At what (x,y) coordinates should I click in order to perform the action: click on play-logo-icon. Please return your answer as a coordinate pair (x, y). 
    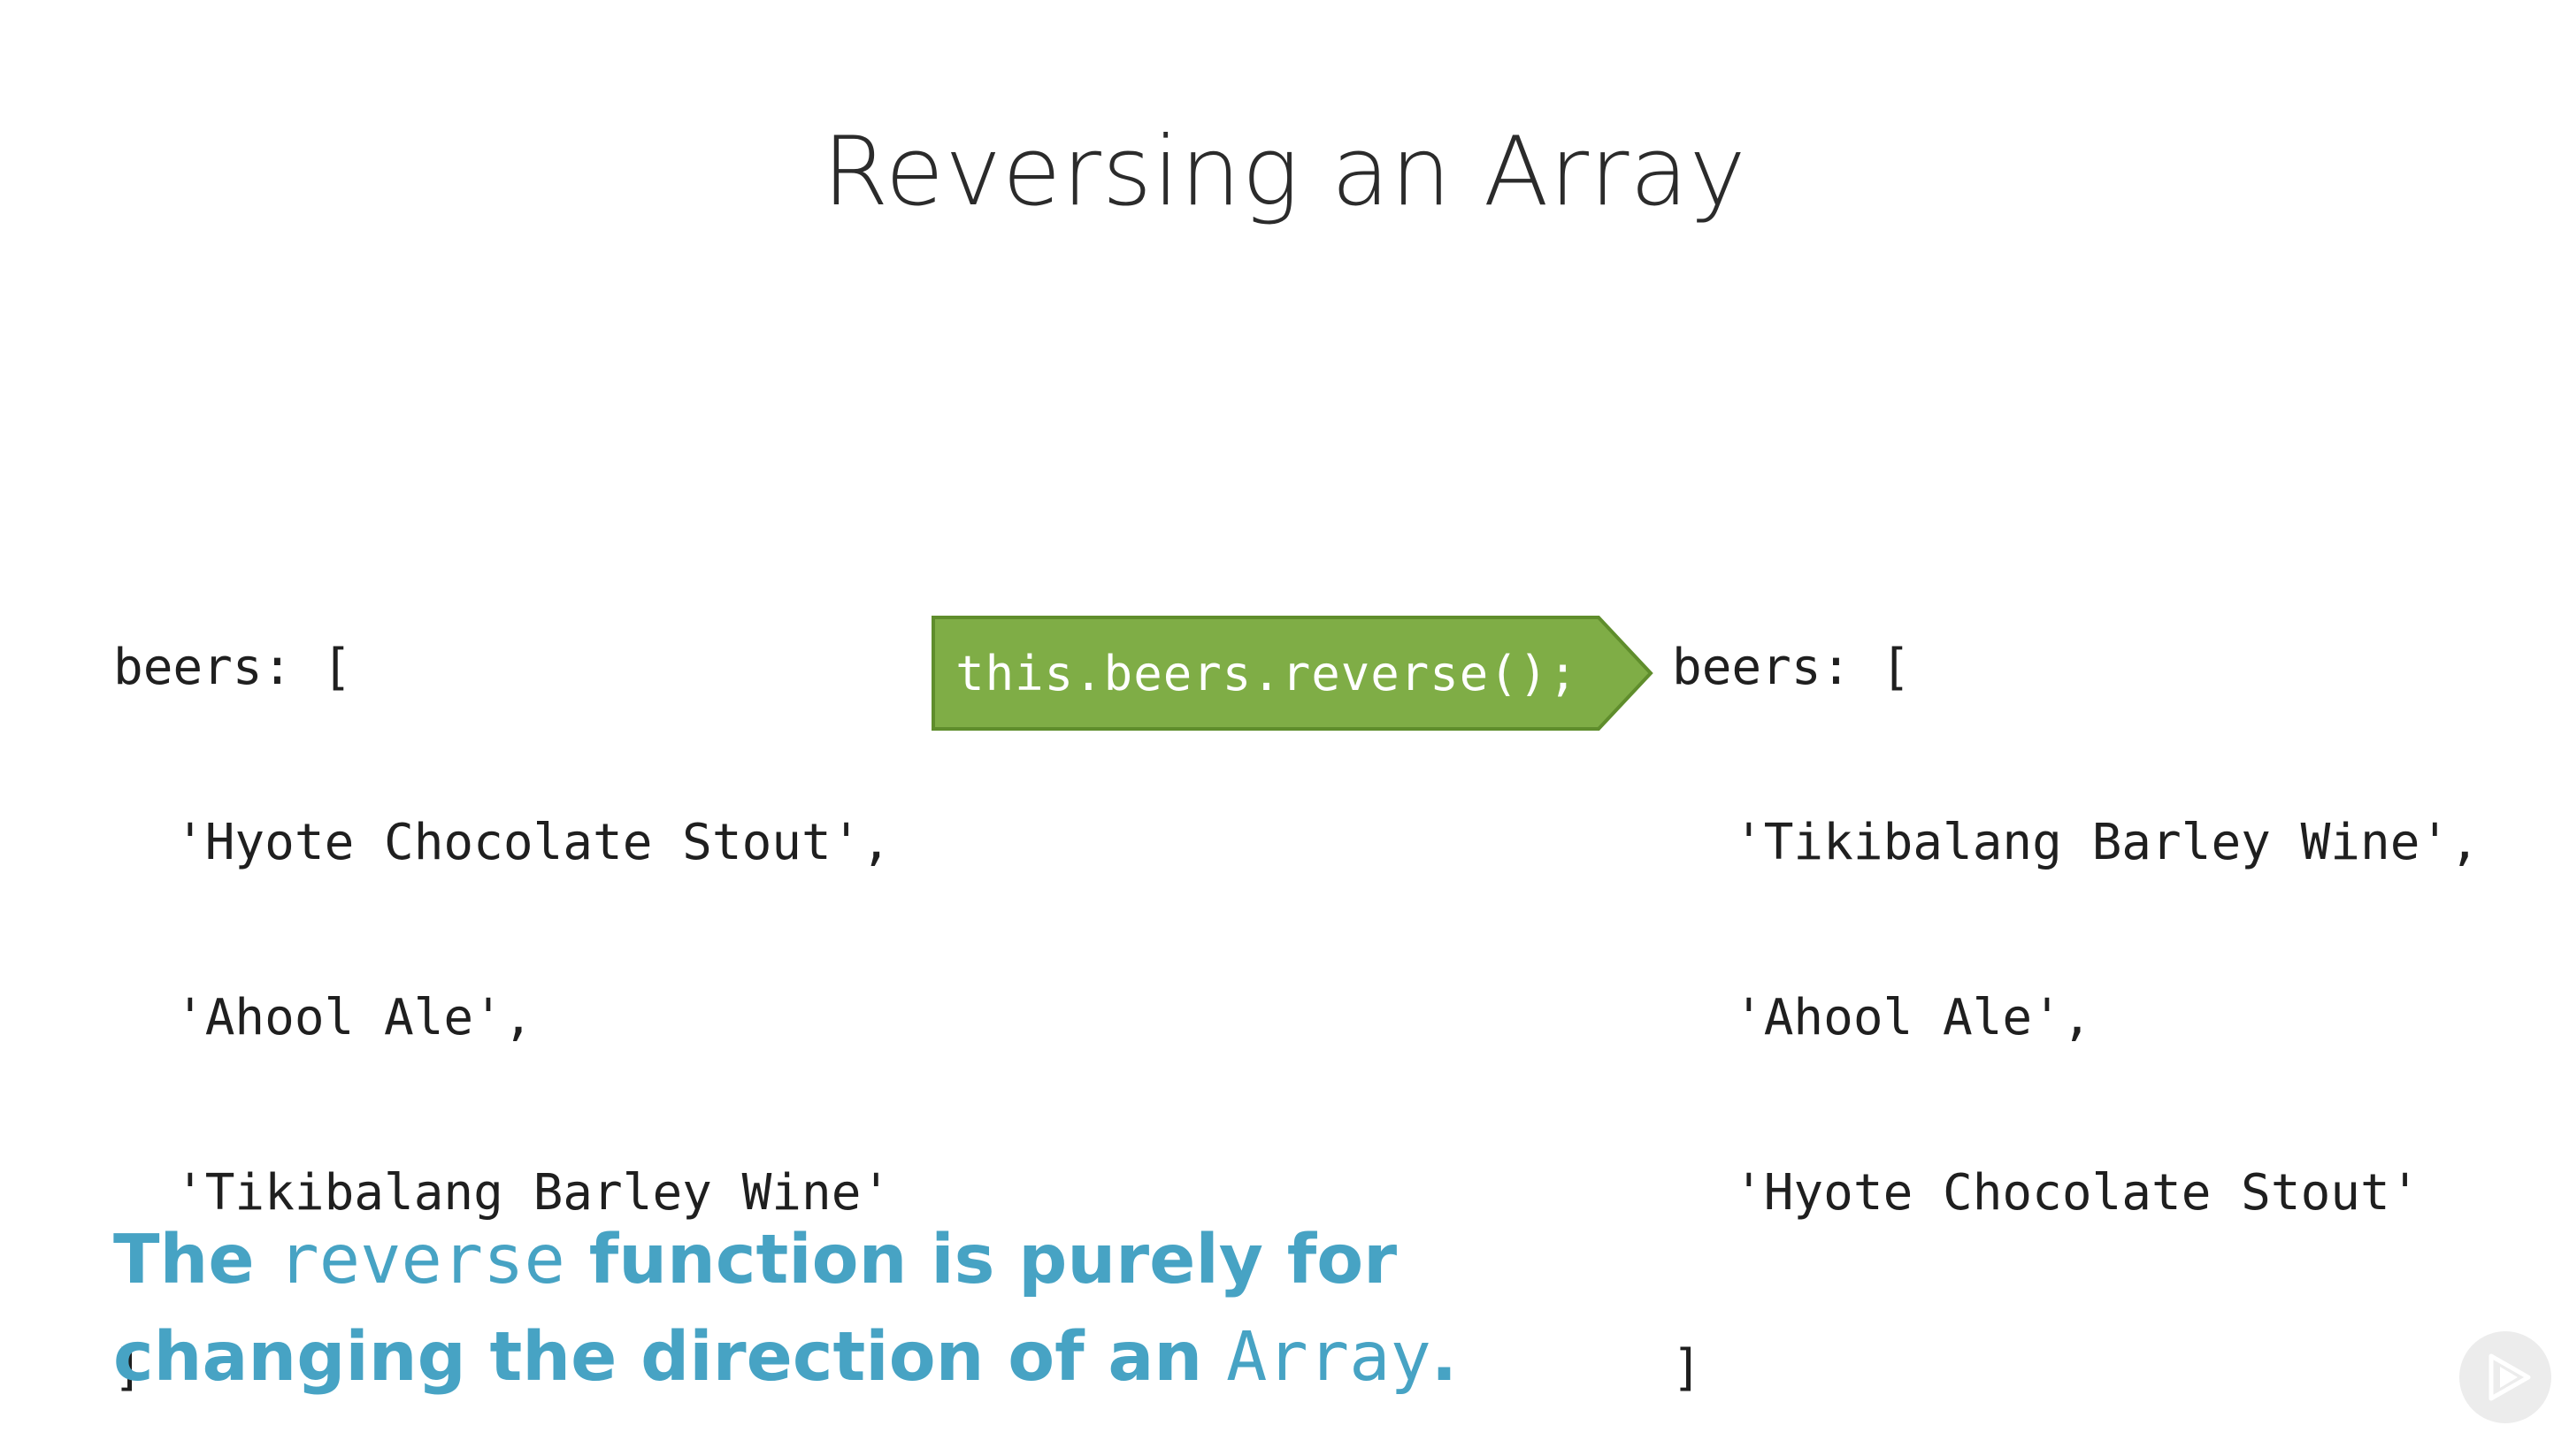
    Looking at the image, I should click on (2505, 1377).